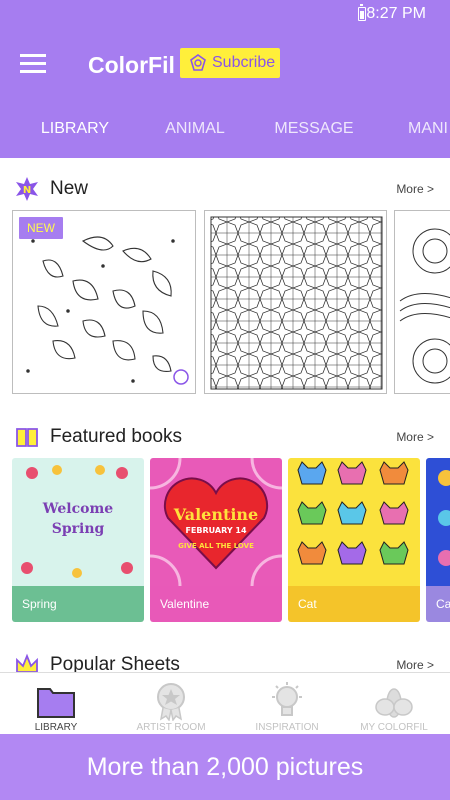 This screenshot has height=800, width=450. Describe the element at coordinates (287, 727) in the screenshot. I see `nav-inspiration-label: INSPIRATION` at that location.